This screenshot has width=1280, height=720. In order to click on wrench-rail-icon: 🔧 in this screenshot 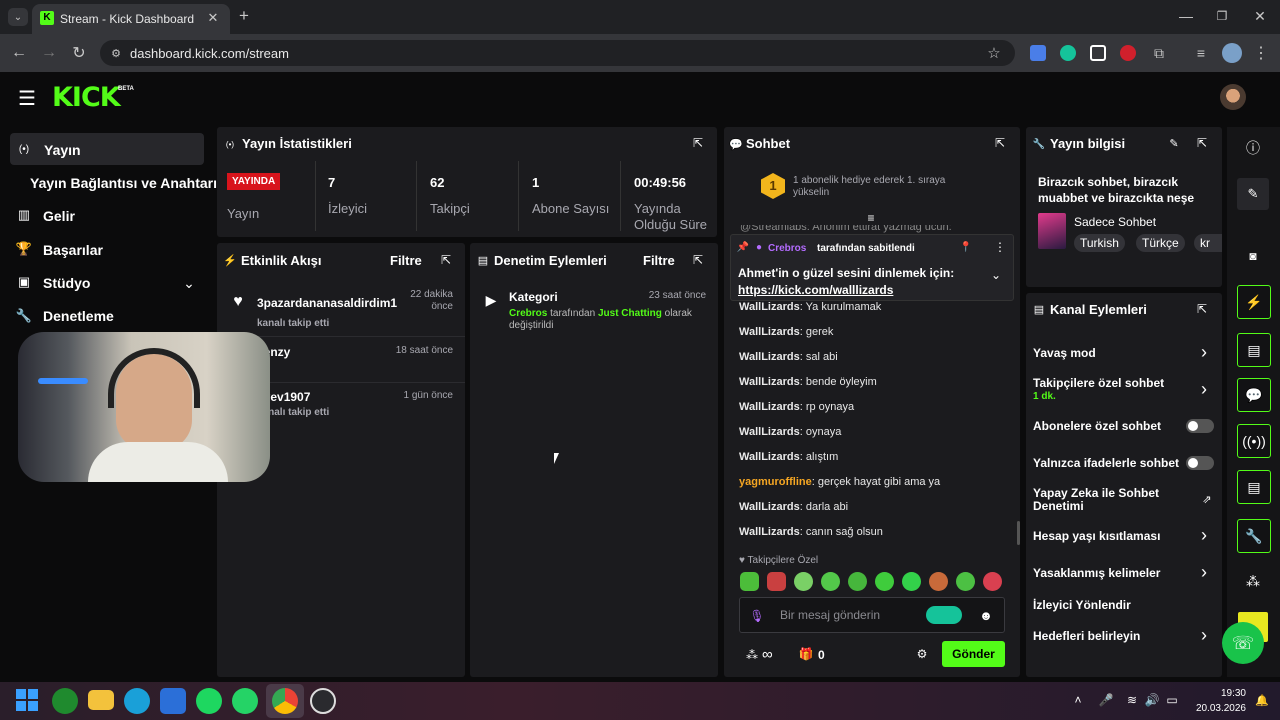, I will do `click(1254, 536)`.